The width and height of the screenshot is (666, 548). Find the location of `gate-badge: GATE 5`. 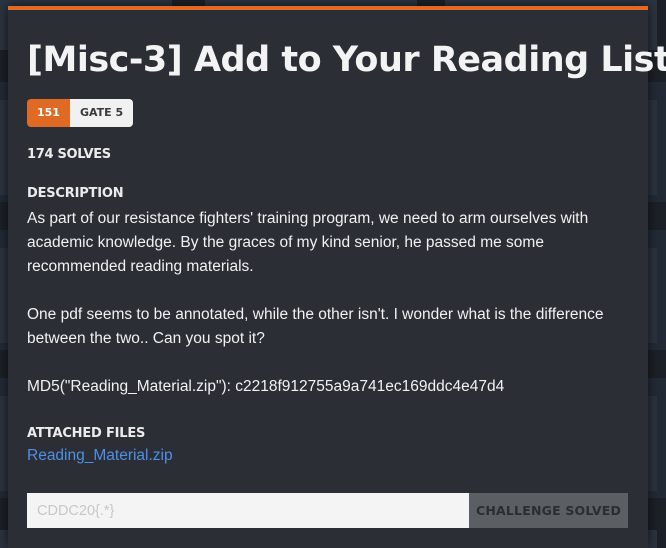

gate-badge: GATE 5 is located at coordinates (101, 113).